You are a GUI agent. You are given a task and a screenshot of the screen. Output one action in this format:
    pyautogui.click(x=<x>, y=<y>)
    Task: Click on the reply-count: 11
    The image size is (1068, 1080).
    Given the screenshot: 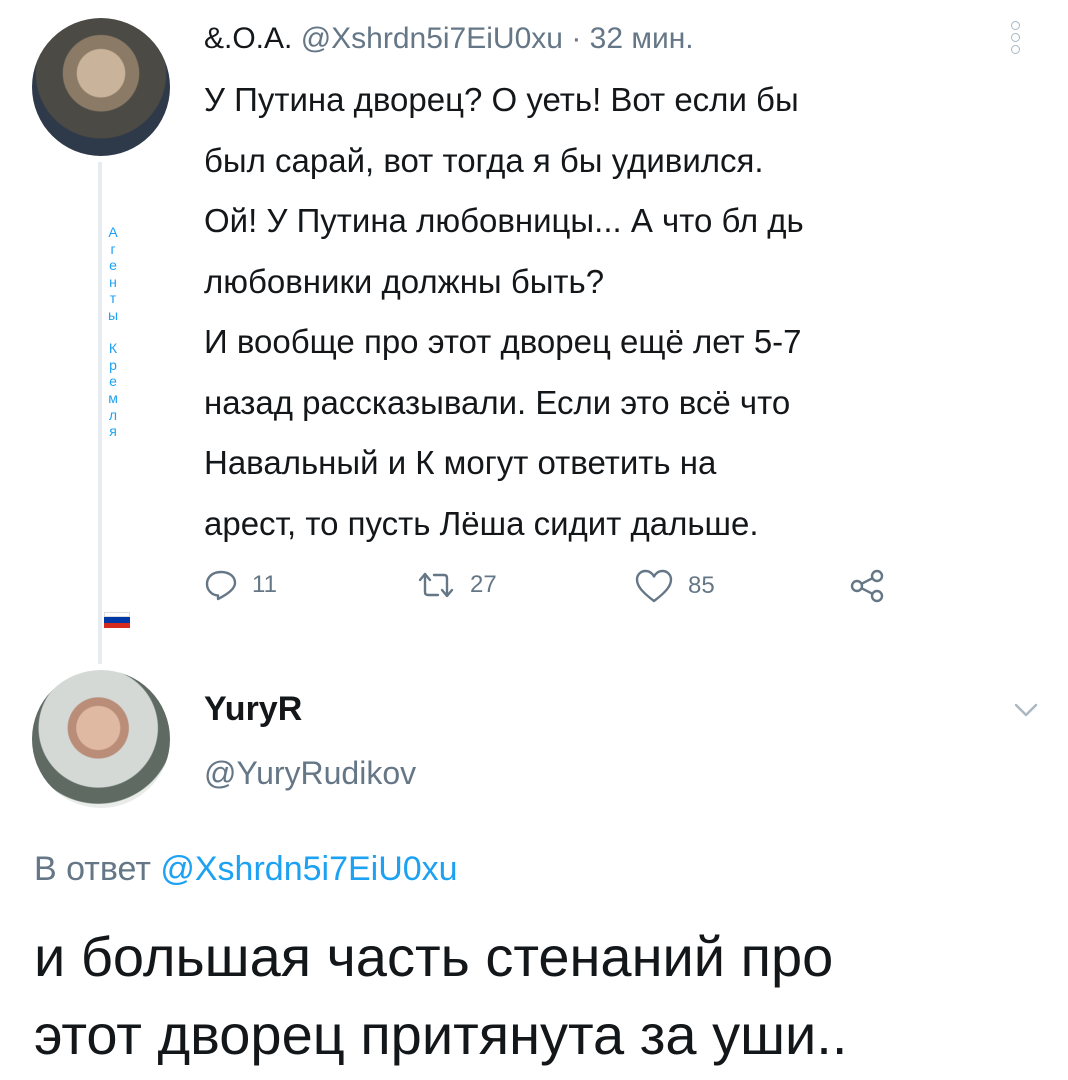 What is the action you would take?
    pyautogui.click(x=264, y=584)
    